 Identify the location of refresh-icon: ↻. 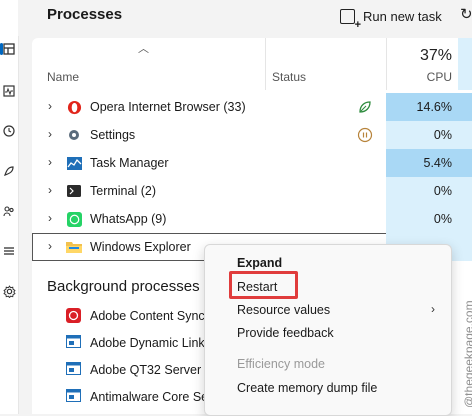
(466, 14).